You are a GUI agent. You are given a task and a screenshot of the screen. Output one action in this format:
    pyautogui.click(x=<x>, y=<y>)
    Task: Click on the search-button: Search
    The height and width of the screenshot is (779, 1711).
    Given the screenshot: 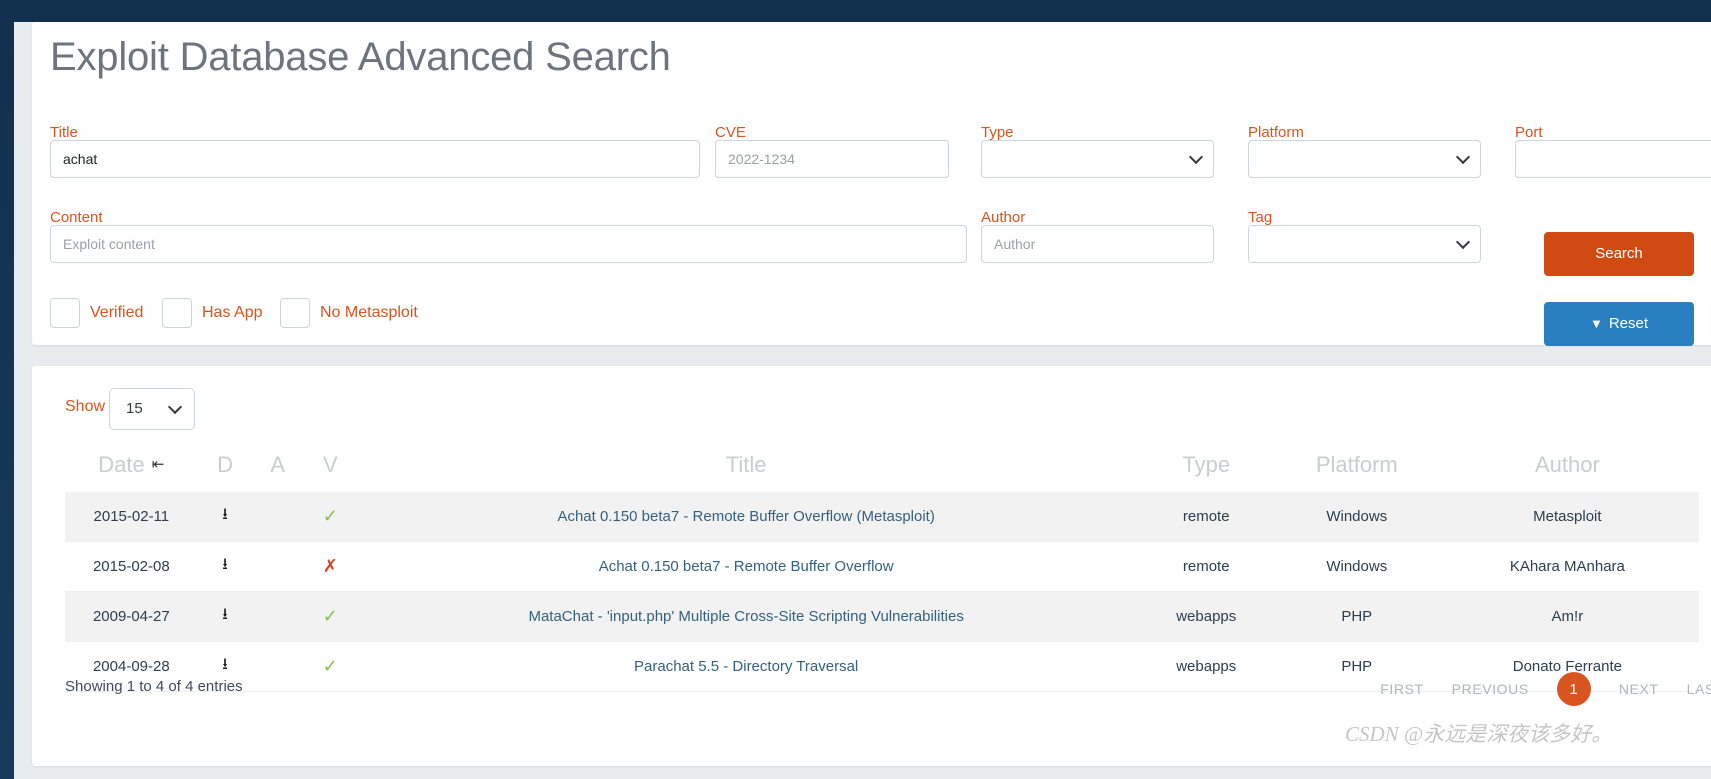 What is the action you would take?
    pyautogui.click(x=1619, y=254)
    